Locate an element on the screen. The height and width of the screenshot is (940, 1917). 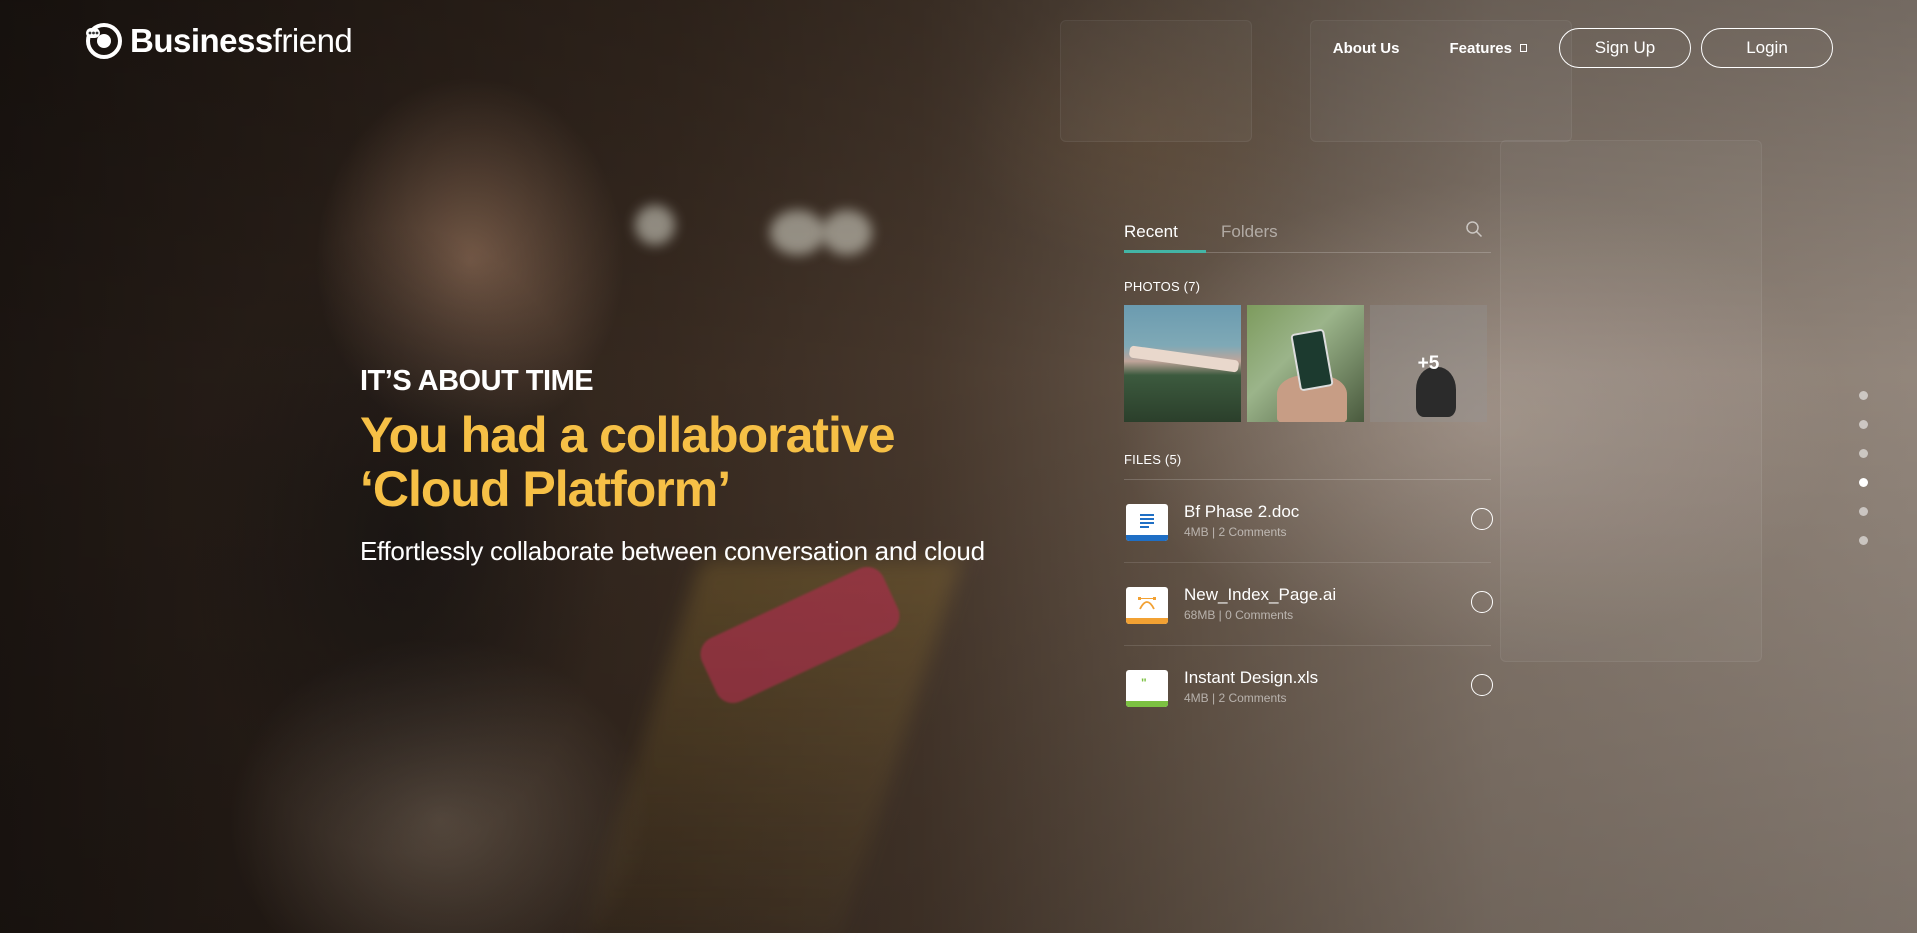
file-row: " Instant Design.xls 4MB | 2 Comments is located at coordinates (1308, 687).